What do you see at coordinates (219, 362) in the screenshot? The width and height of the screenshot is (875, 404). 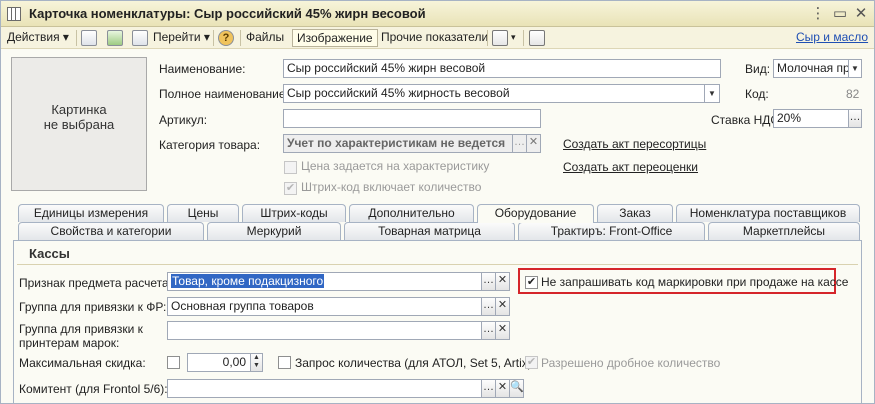 I see `max-discount-input: 0,00` at bounding box center [219, 362].